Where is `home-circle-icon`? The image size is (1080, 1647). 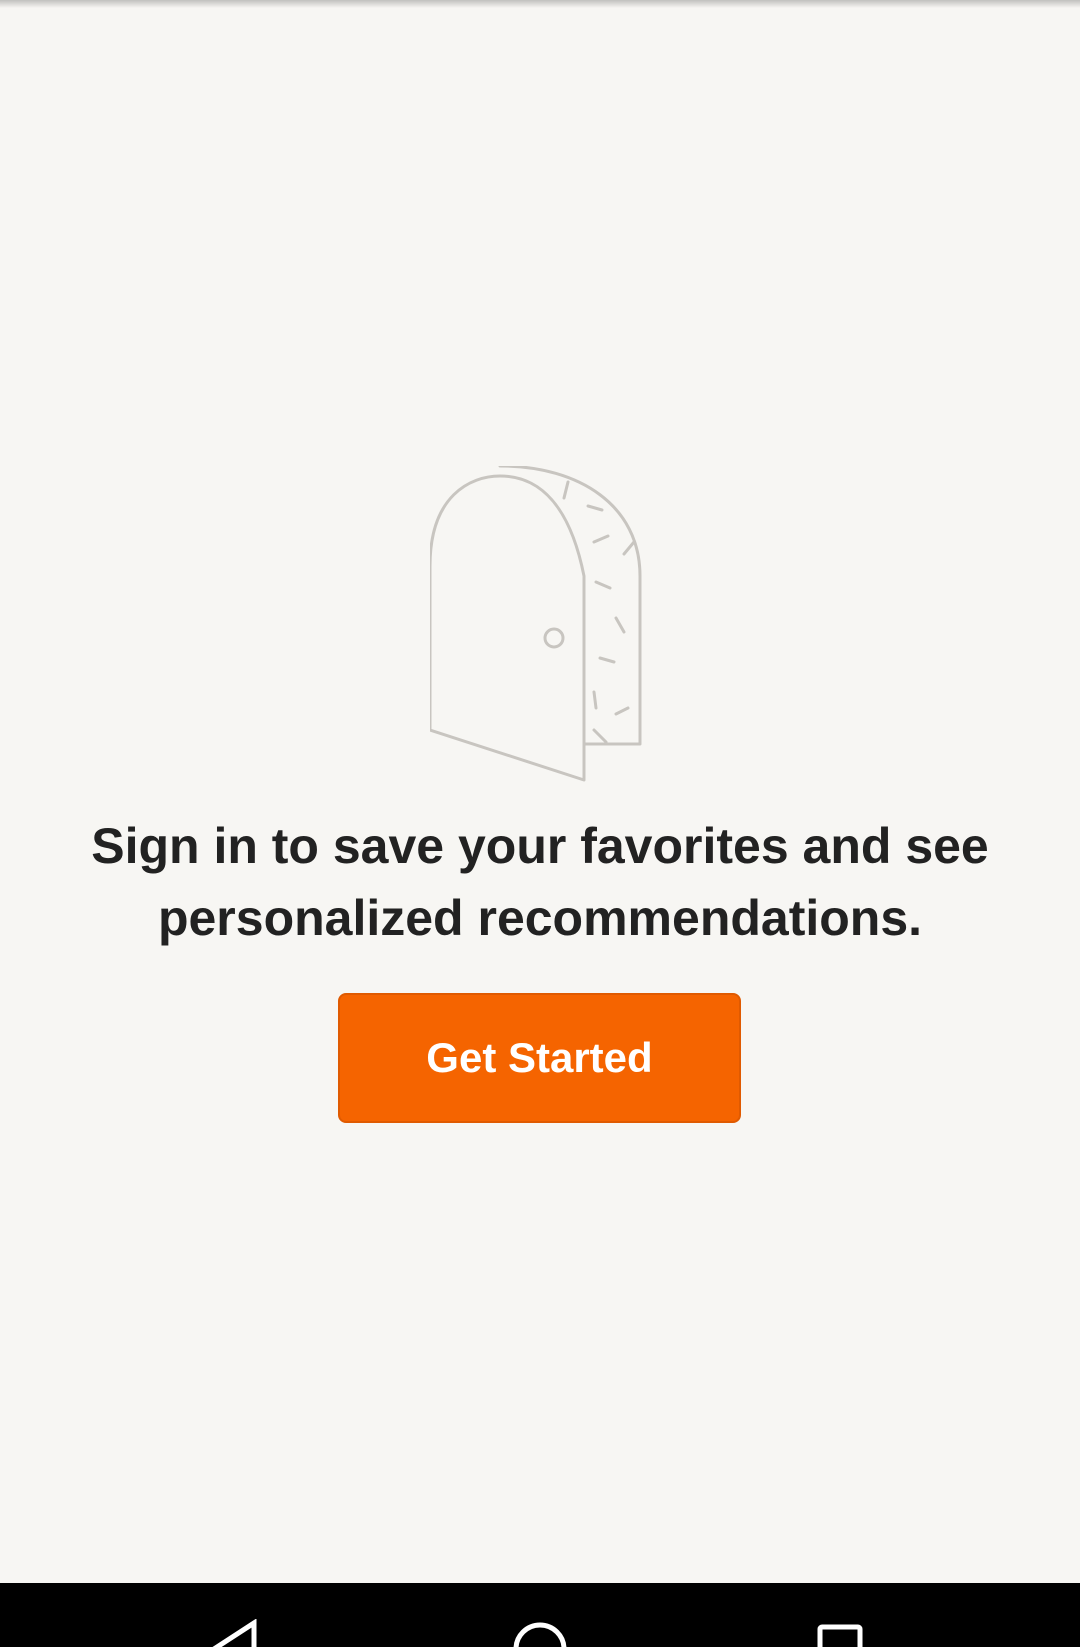
home-circle-icon is located at coordinates (540, 1633).